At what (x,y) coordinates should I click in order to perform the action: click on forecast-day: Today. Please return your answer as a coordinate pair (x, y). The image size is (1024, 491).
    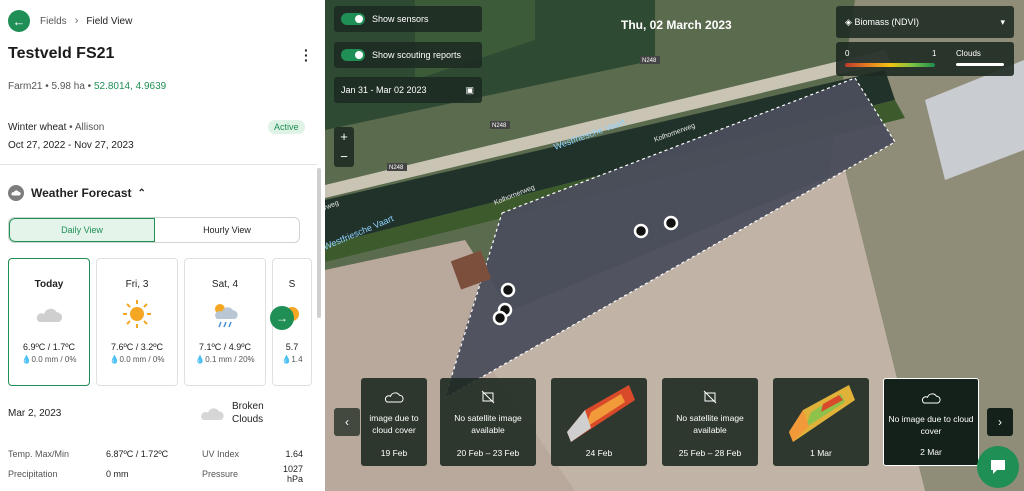
    Looking at the image, I should click on (49, 284).